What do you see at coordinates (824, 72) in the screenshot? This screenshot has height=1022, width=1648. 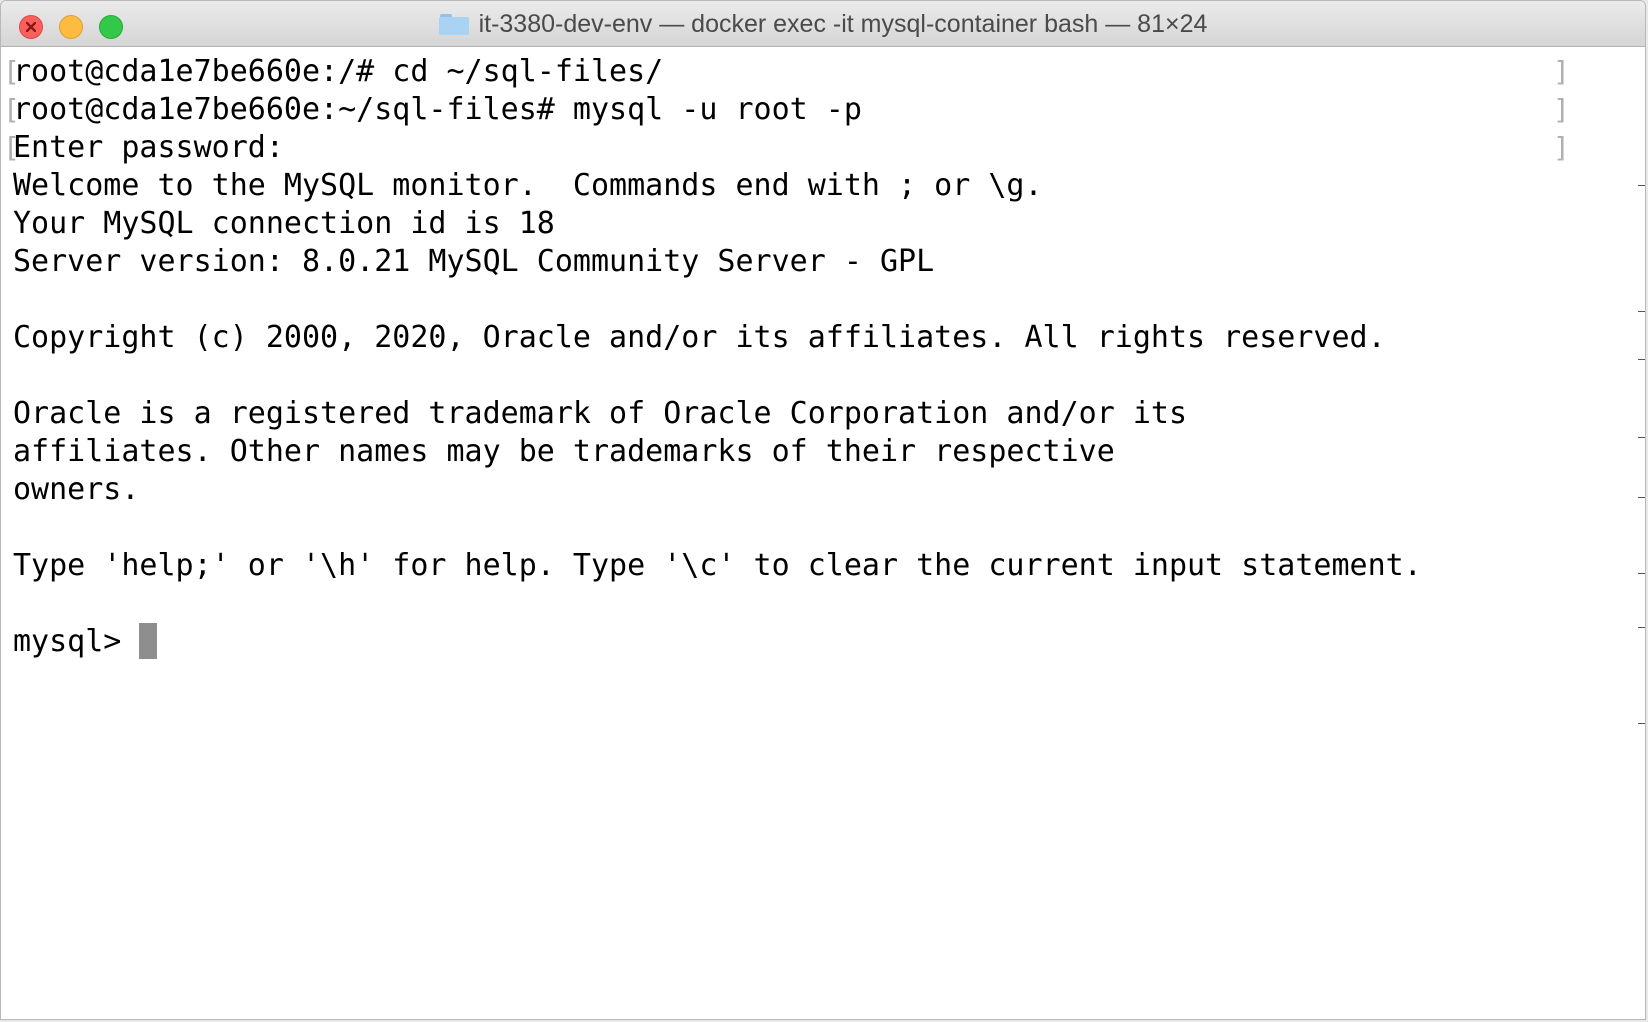 I see `terminal-line: root@cda1e7be660e:/# cd ~/sql-files/` at bounding box center [824, 72].